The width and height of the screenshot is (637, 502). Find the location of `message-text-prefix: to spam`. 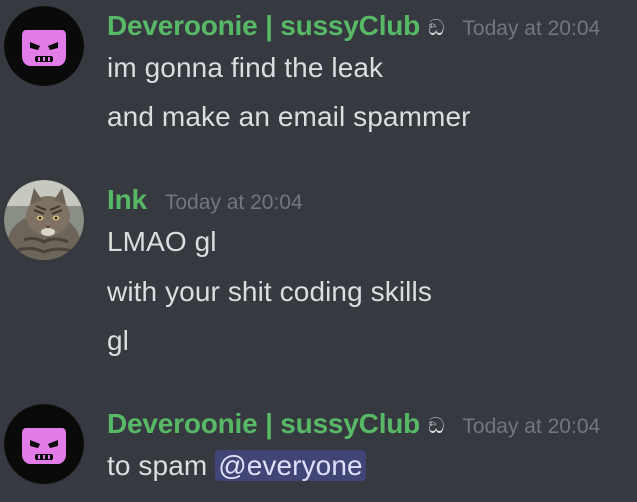

message-text-prefix: to spam is located at coordinates (161, 465).